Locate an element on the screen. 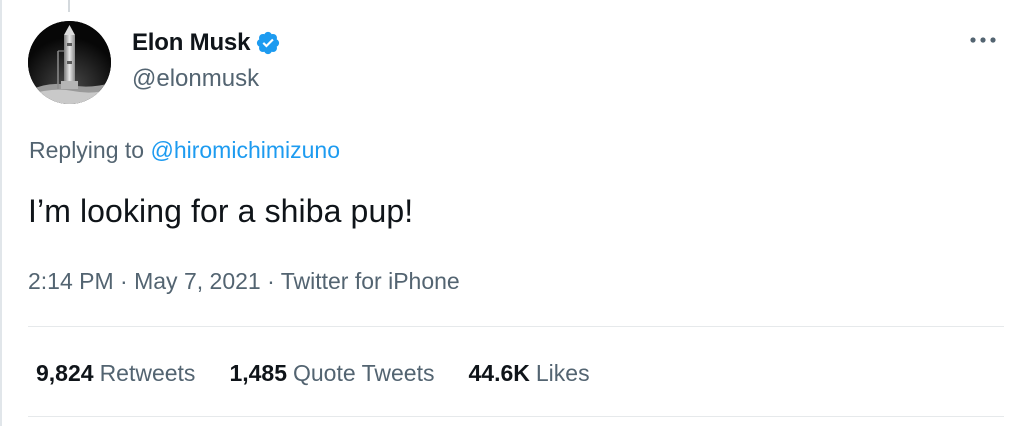 The height and width of the screenshot is (426, 1018). avatar is located at coordinates (69, 62).